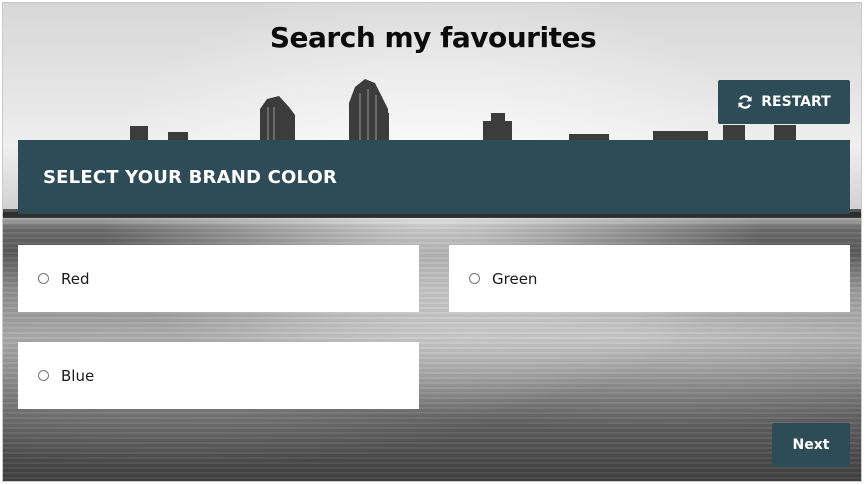 The image size is (866, 485). Describe the element at coordinates (78, 375) in the screenshot. I see `option-label: Blue` at that location.